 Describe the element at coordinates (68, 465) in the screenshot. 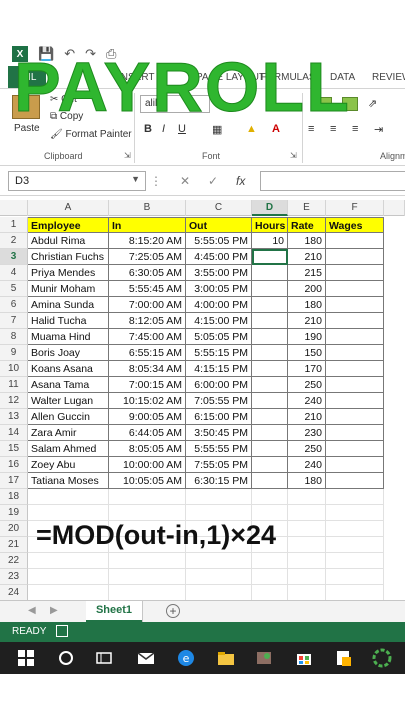

I see `table-cell-employee: Zoey Abu` at that location.